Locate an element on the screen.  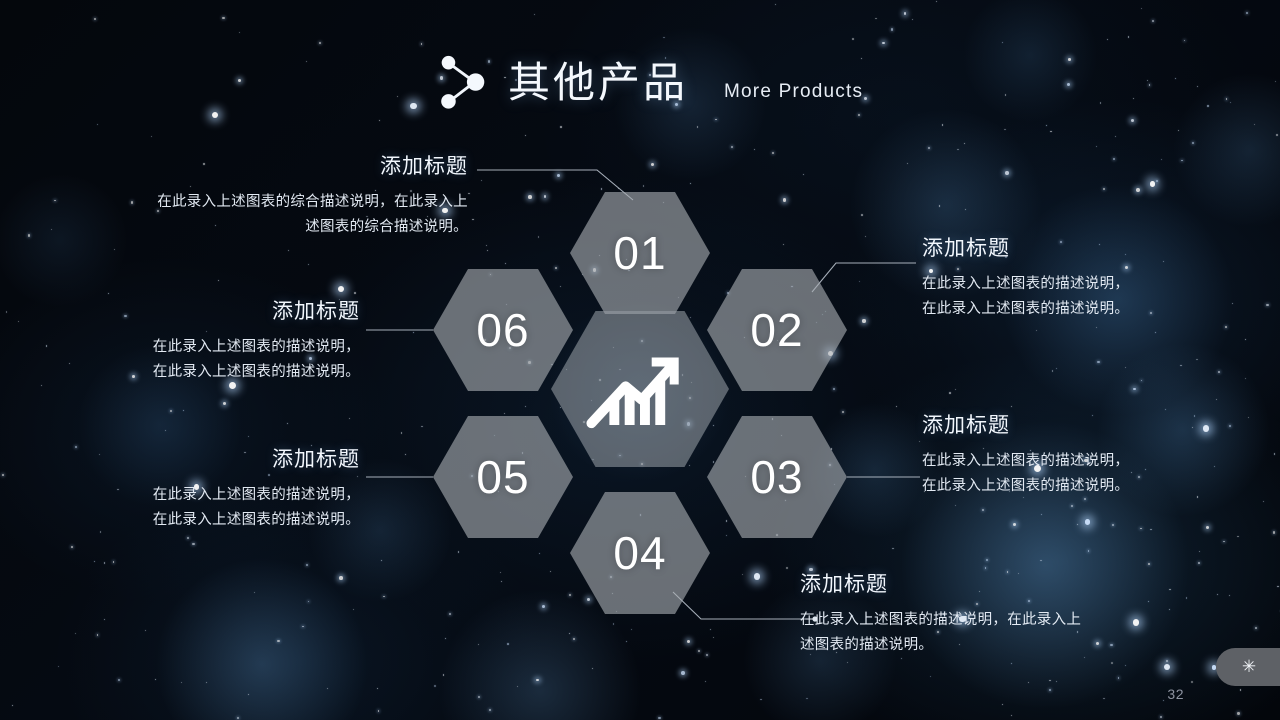
hexagon-03-label: 03 is located at coordinates (777, 477).